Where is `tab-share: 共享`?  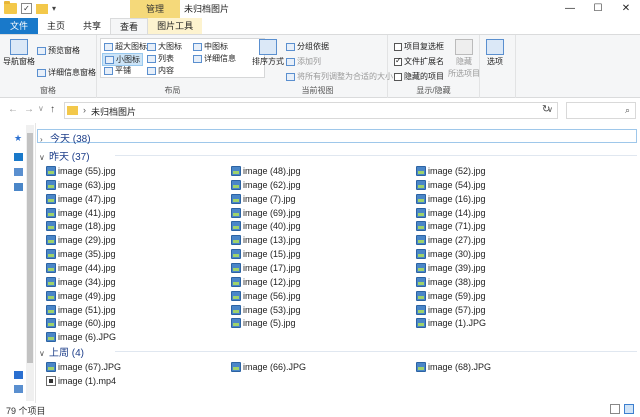 tab-share: 共享 is located at coordinates (92, 26).